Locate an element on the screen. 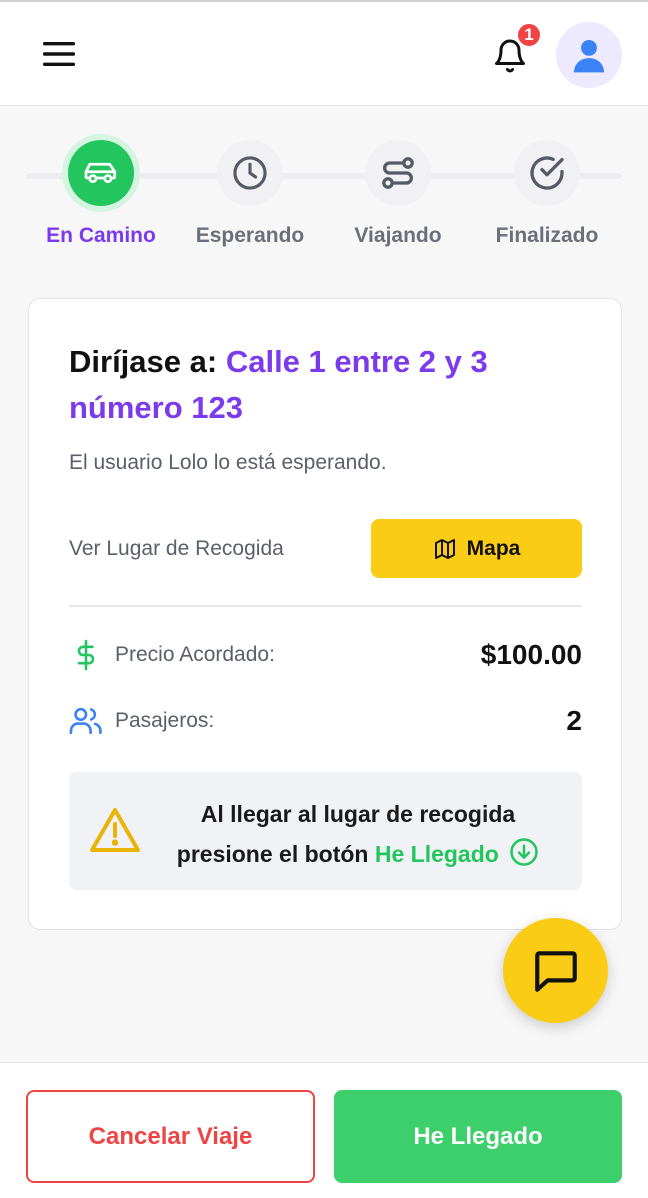  step-finalizado: Finalizado is located at coordinates (547, 192).